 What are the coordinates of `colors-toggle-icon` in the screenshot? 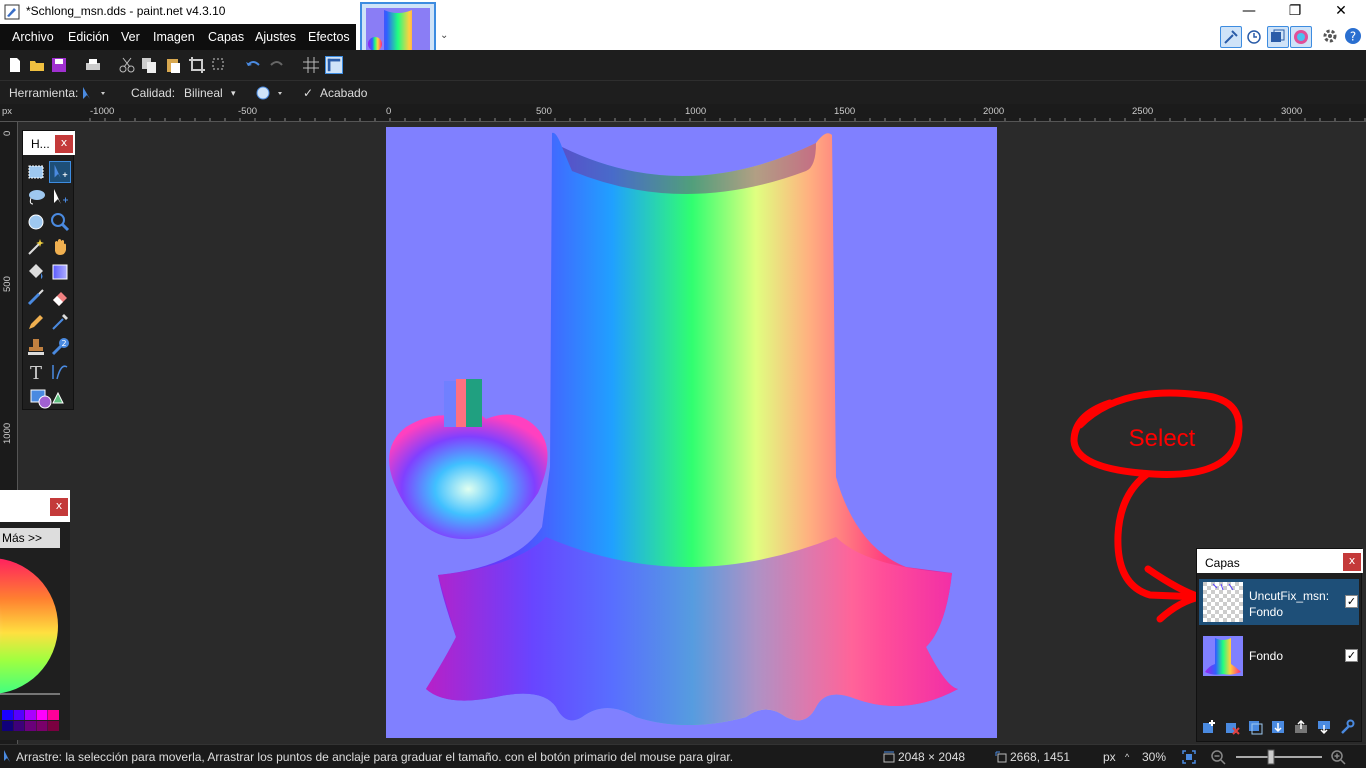 It's located at (1301, 37).